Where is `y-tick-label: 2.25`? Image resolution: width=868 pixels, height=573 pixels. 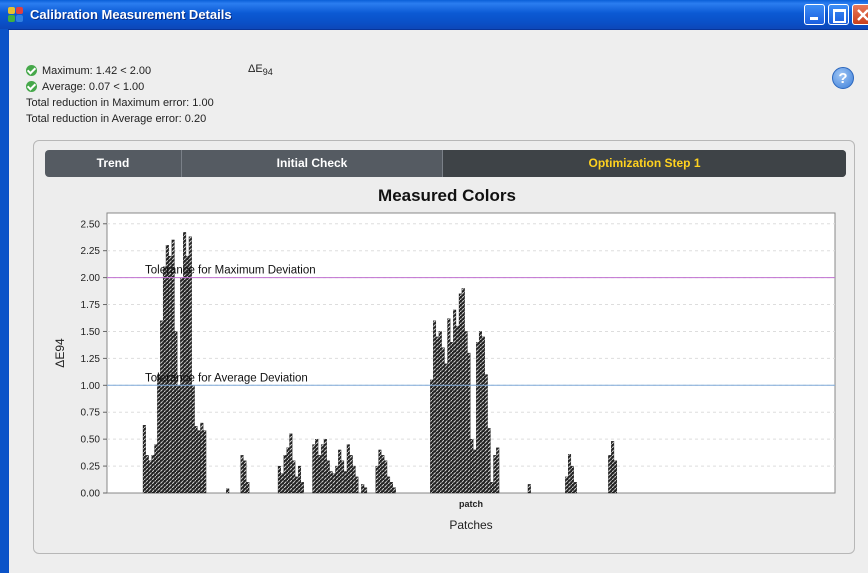
y-tick-label: 2.25 is located at coordinates (91, 251).